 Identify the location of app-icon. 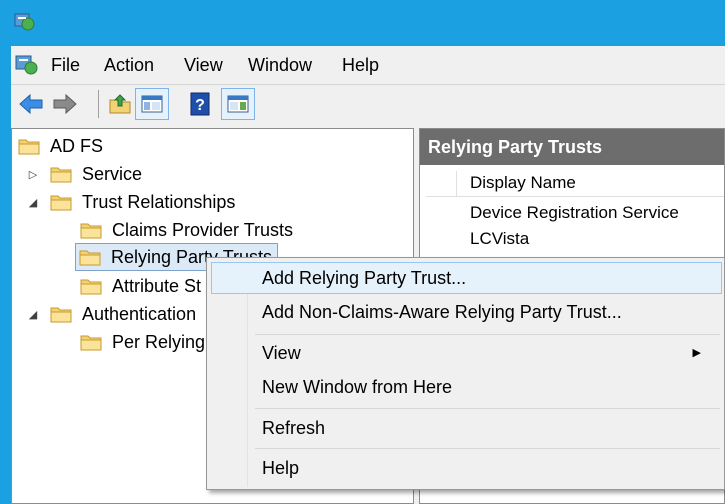
(25, 24).